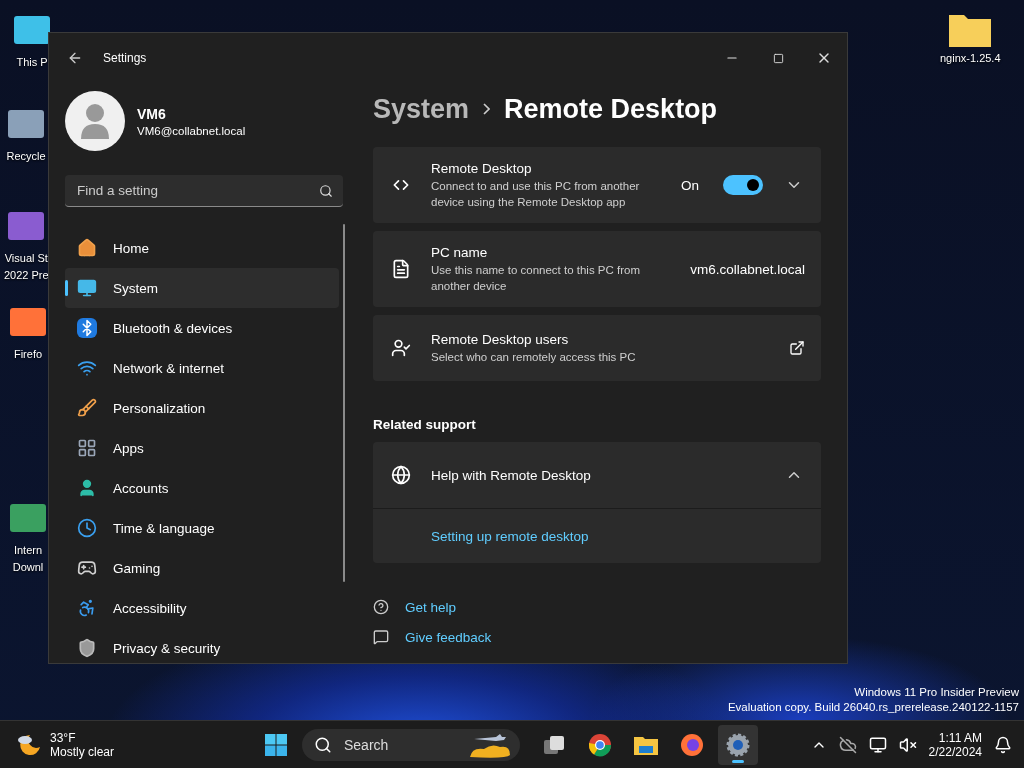 This screenshot has height=768, width=1024. Describe the element at coordinates (970, 30) in the screenshot. I see `folder-icon` at that location.